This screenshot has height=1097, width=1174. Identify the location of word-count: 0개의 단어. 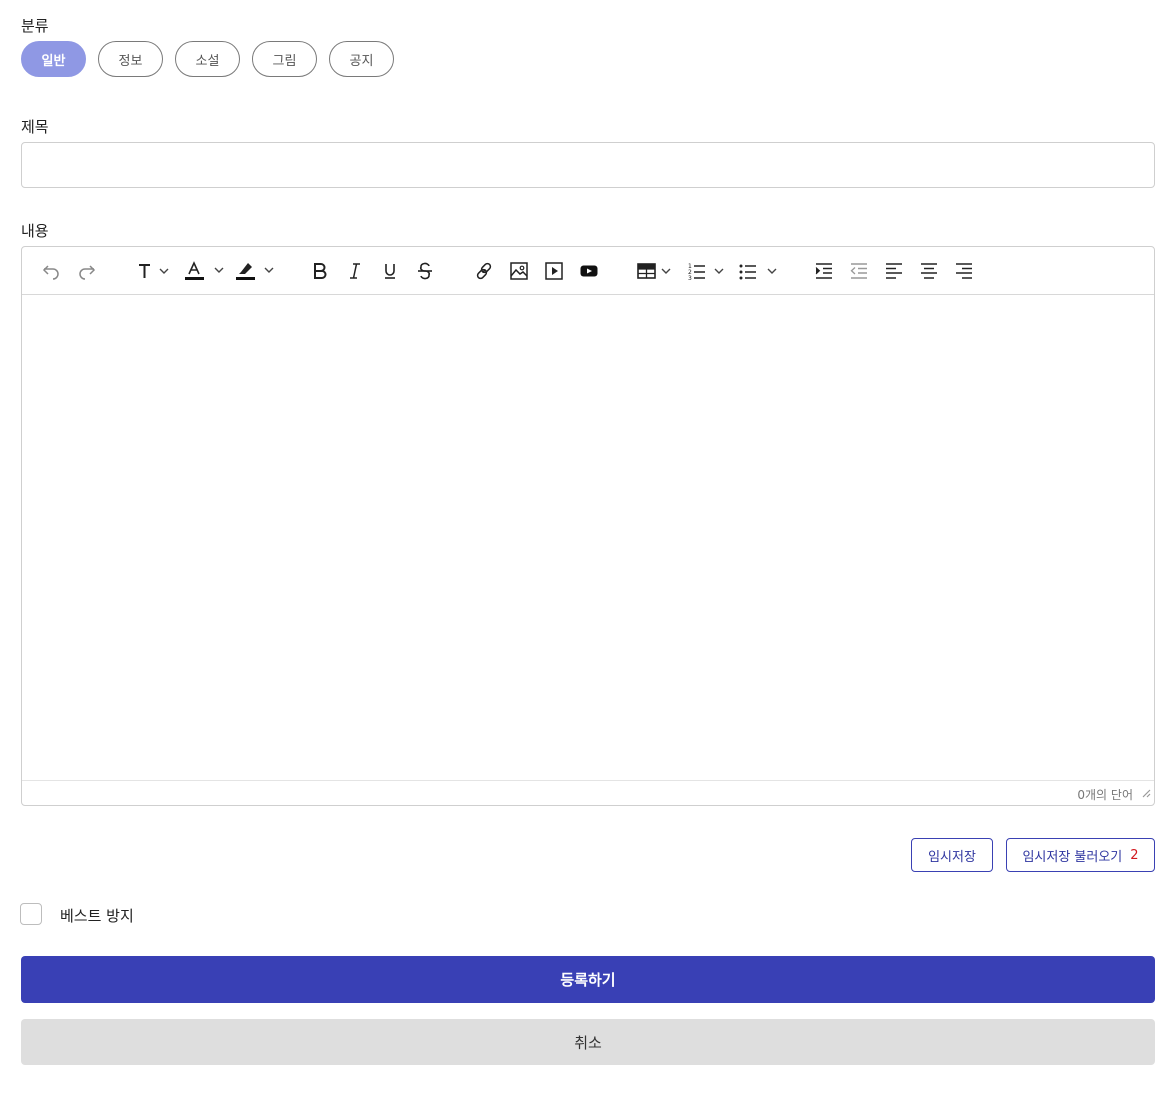
(1105, 795).